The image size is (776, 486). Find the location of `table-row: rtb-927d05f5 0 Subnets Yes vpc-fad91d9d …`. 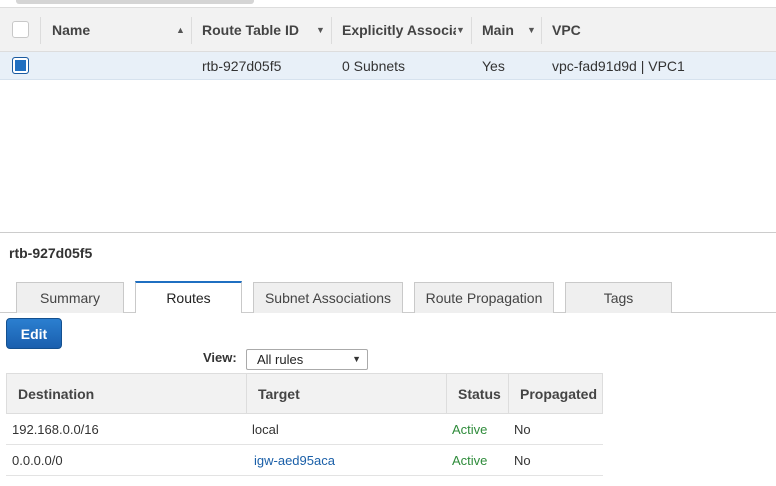

table-row: rtb-927d05f5 0 Subnets Yes vpc-fad91d9d … is located at coordinates (388, 66).